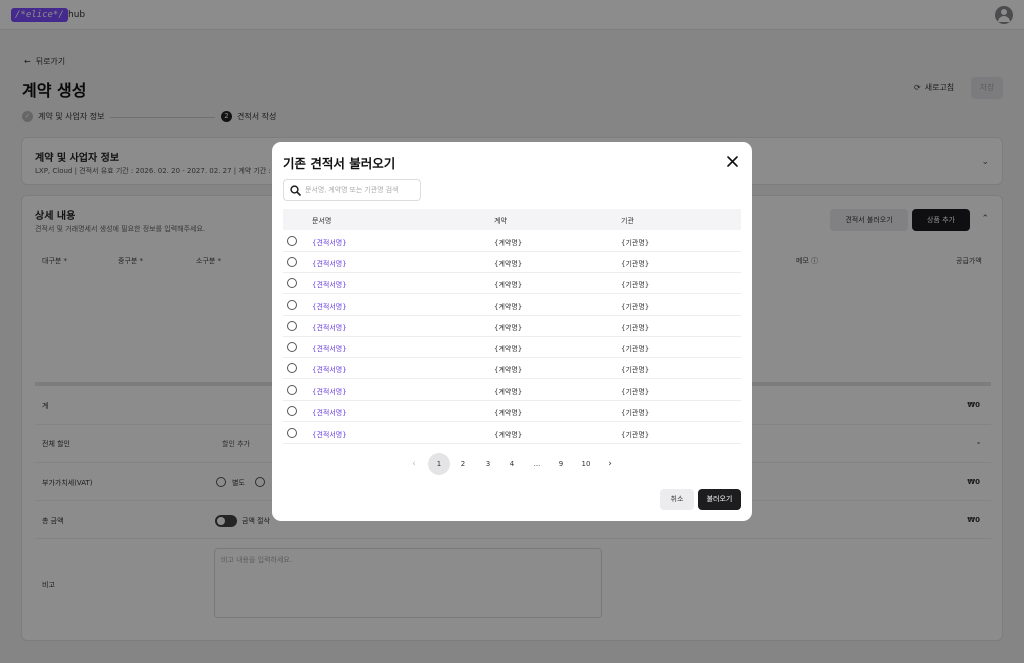 The width and height of the screenshot is (1024, 663). I want to click on modal-title: 기존 견적서 불러오기, so click(339, 163).